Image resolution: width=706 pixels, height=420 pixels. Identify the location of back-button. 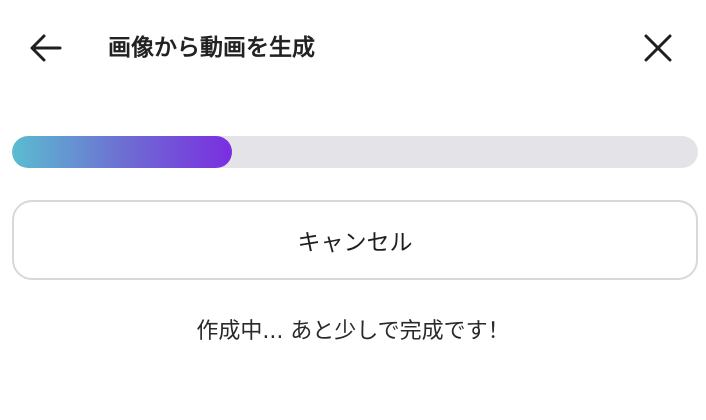
(46, 48).